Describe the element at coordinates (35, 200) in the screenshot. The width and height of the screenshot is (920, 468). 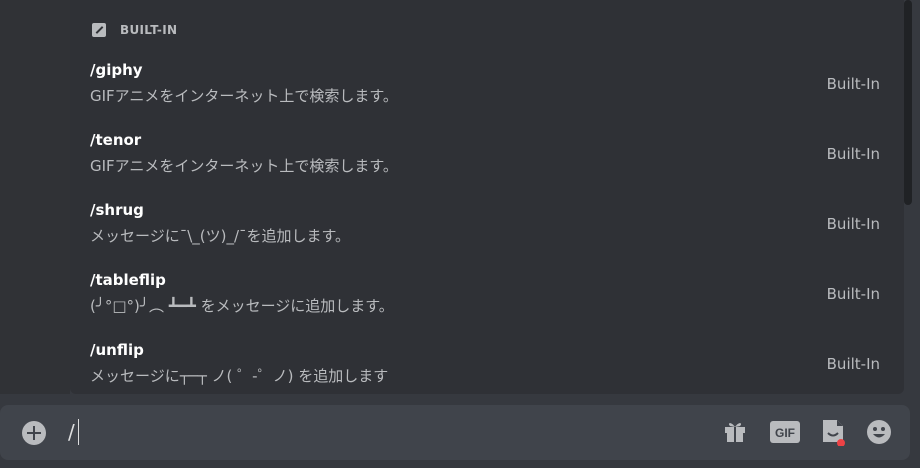
I see `left-gutter` at that location.